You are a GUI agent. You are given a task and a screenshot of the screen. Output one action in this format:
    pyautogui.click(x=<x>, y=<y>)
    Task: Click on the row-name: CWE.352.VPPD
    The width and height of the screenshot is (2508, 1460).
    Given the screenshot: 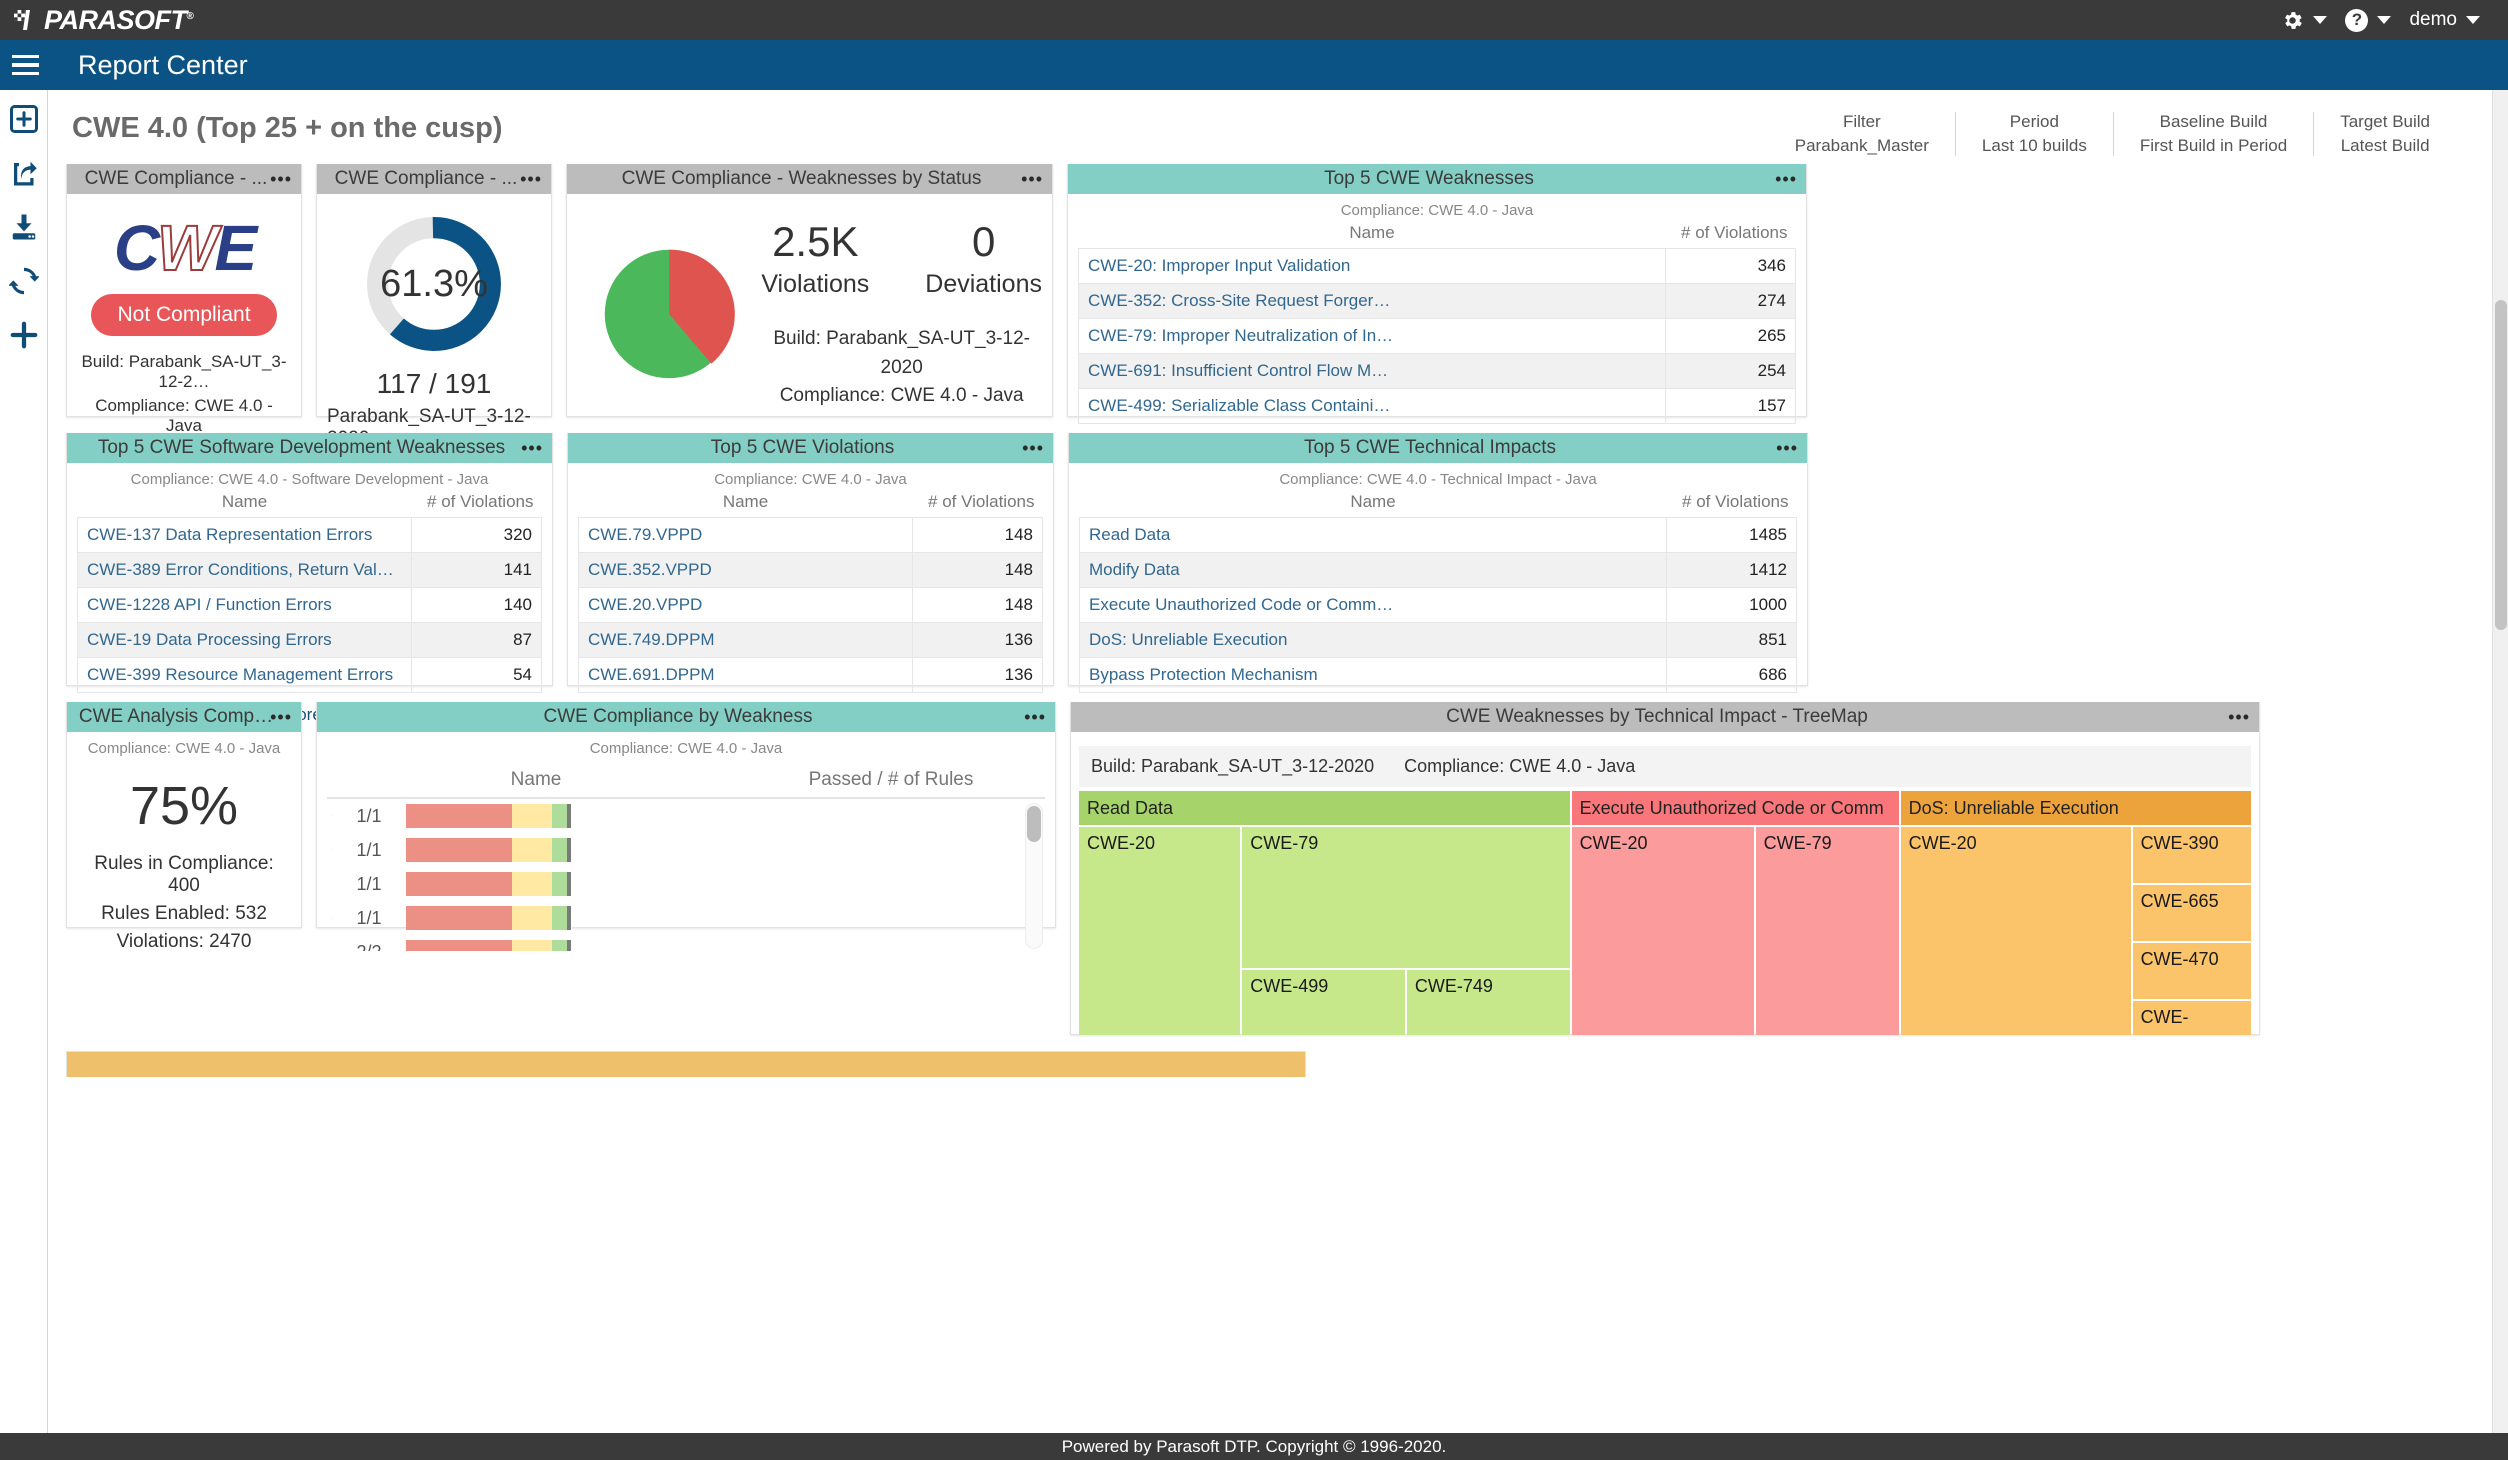 What is the action you would take?
    pyautogui.click(x=745, y=570)
    